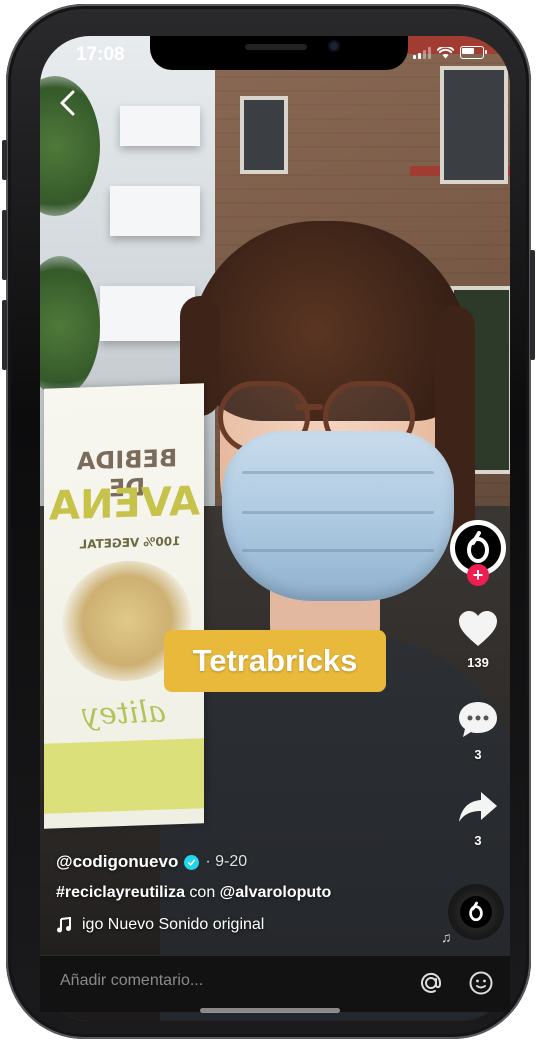 The height and width of the screenshot is (1043, 537). What do you see at coordinates (130, 543) in the screenshot?
I see `carton-subtitle: 100% VEGETAL` at bounding box center [130, 543].